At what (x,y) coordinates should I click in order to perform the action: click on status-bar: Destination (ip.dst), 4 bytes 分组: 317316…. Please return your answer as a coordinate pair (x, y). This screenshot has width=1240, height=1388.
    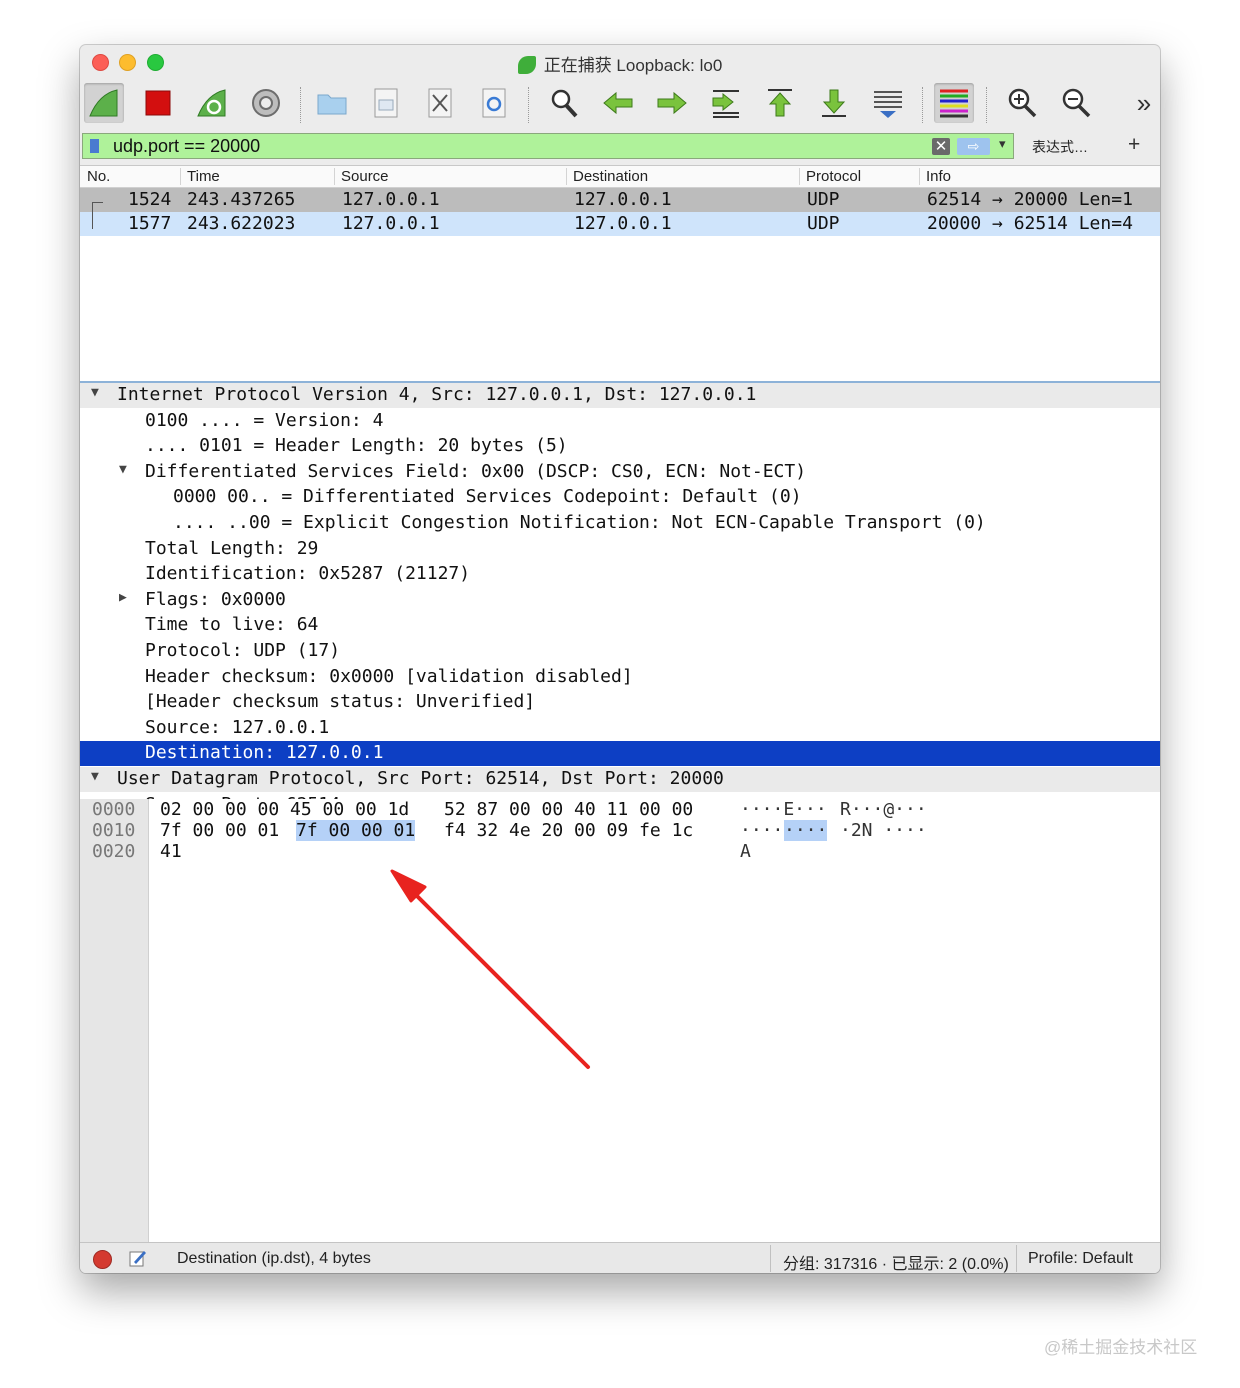
    Looking at the image, I should click on (620, 1257).